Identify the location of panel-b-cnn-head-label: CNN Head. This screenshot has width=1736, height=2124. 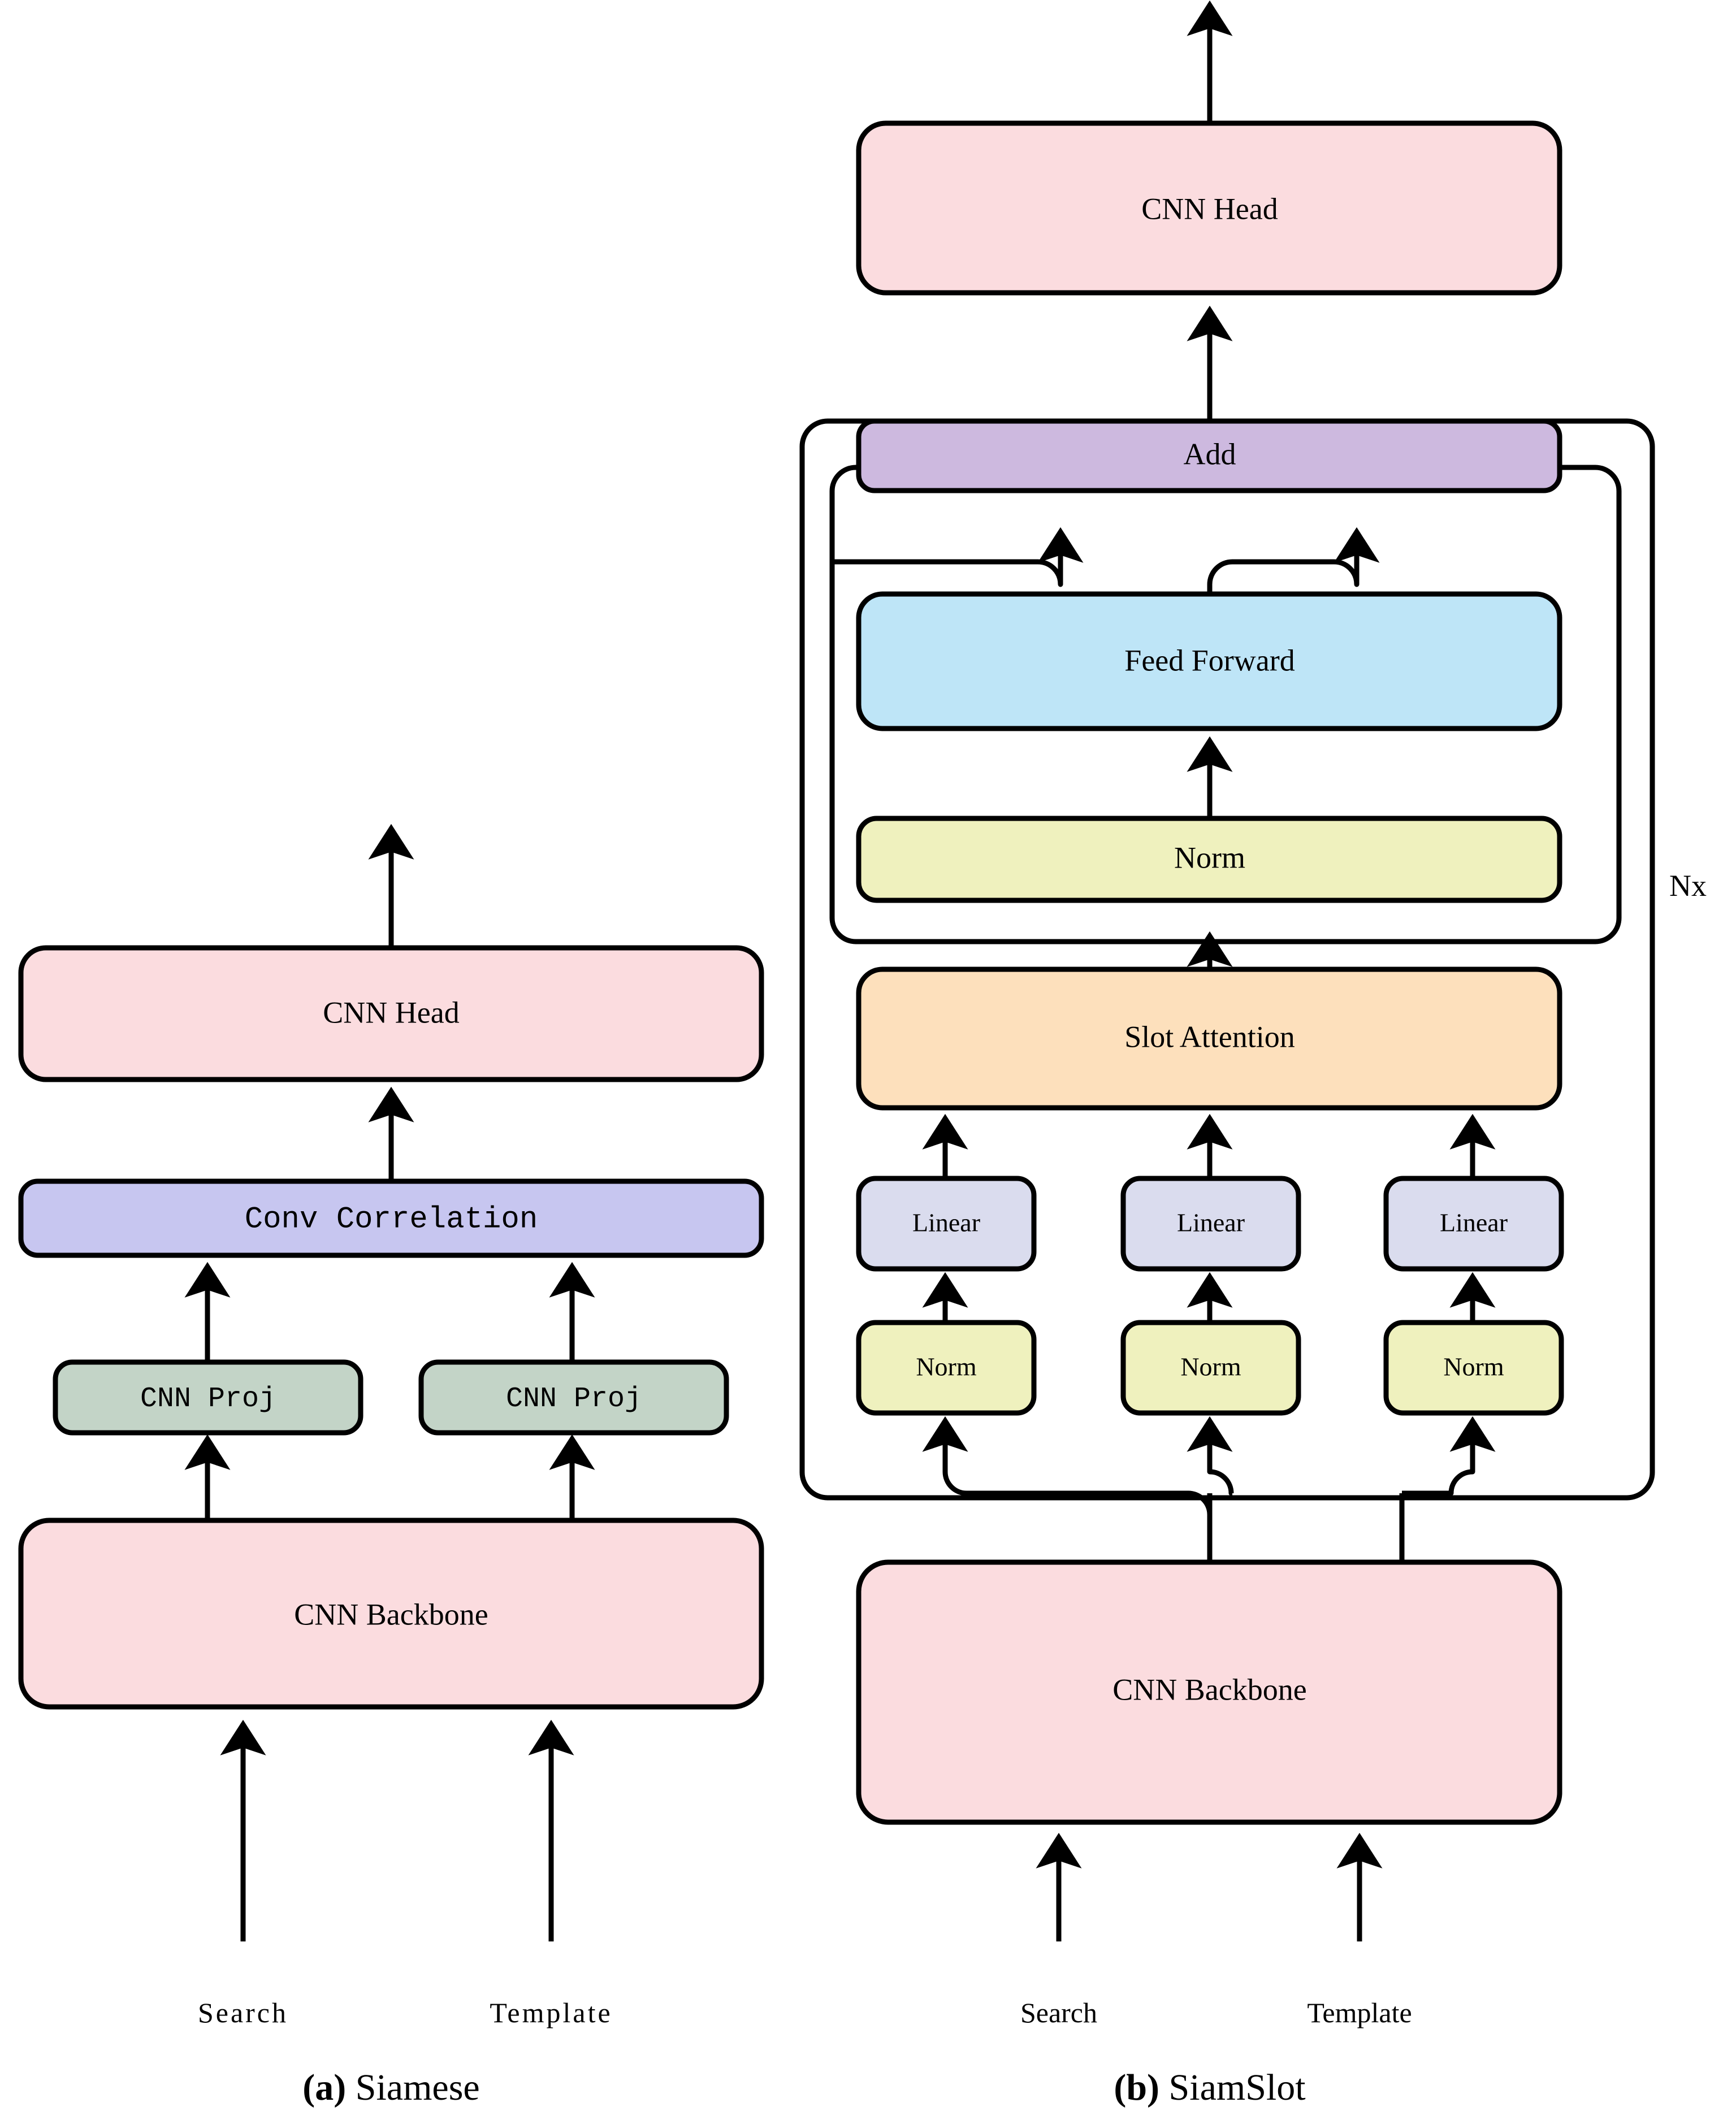
(1209, 209).